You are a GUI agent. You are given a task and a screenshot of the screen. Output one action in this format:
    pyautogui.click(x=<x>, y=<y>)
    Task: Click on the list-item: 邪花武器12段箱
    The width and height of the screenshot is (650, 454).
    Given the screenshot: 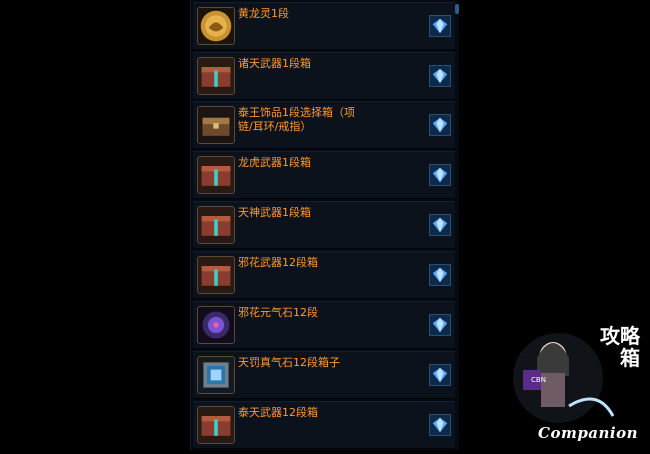 What is the action you would take?
    pyautogui.click(x=324, y=275)
    